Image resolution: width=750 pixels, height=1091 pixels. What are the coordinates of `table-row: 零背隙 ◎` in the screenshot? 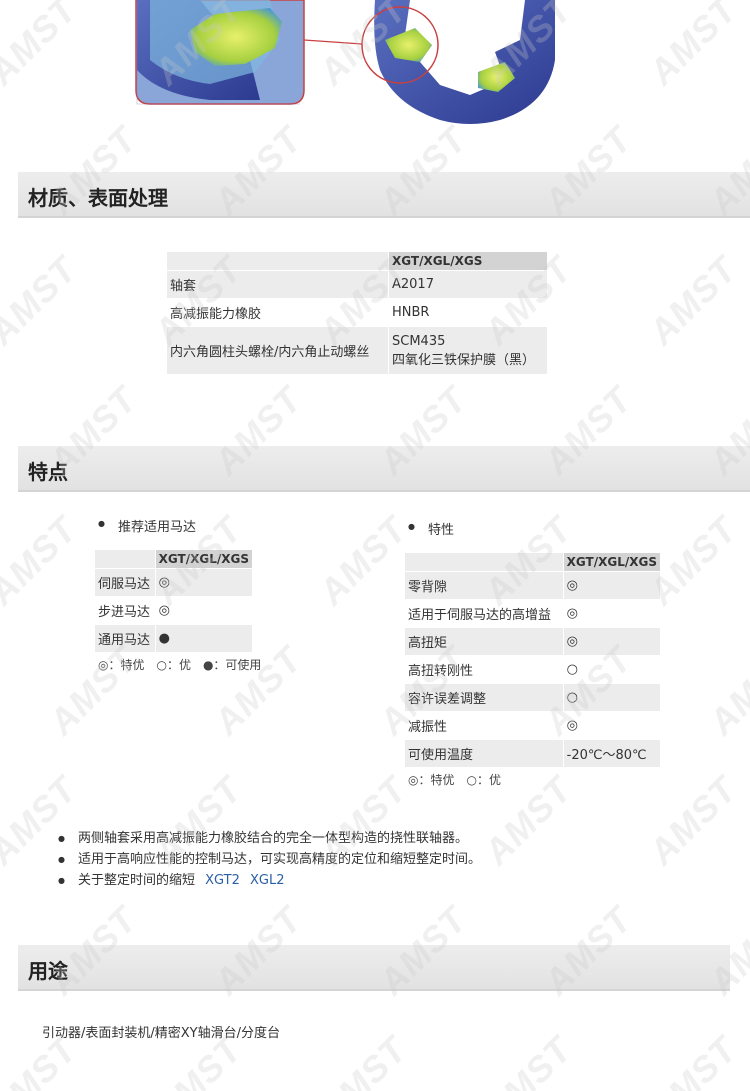 It's located at (533, 585).